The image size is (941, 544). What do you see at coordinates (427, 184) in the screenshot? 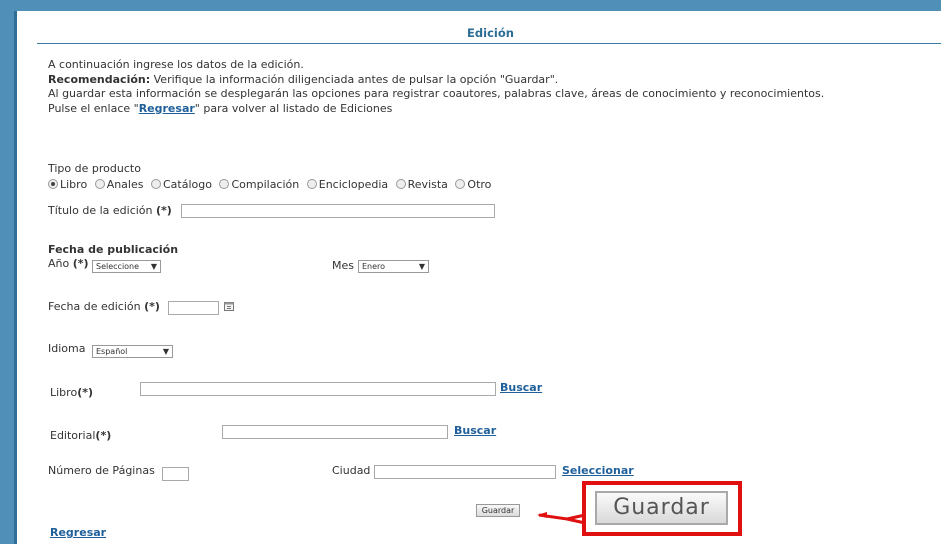
I see `radio-label: Revista` at bounding box center [427, 184].